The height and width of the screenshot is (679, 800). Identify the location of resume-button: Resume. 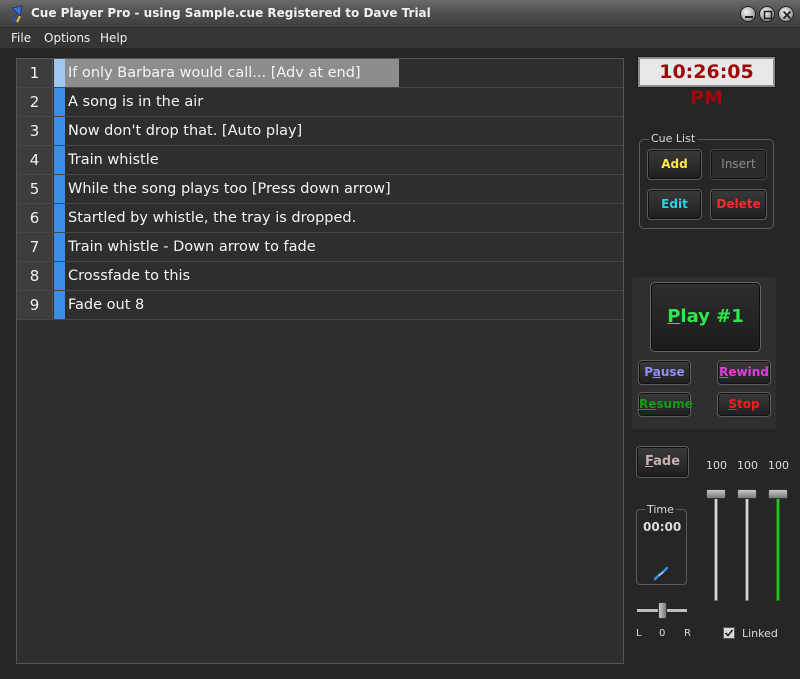
(665, 404).